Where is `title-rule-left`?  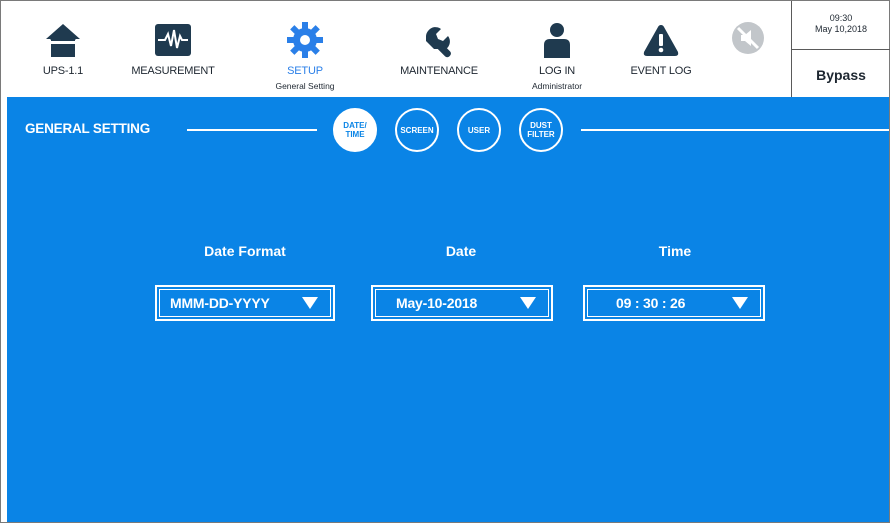 title-rule-left is located at coordinates (252, 130).